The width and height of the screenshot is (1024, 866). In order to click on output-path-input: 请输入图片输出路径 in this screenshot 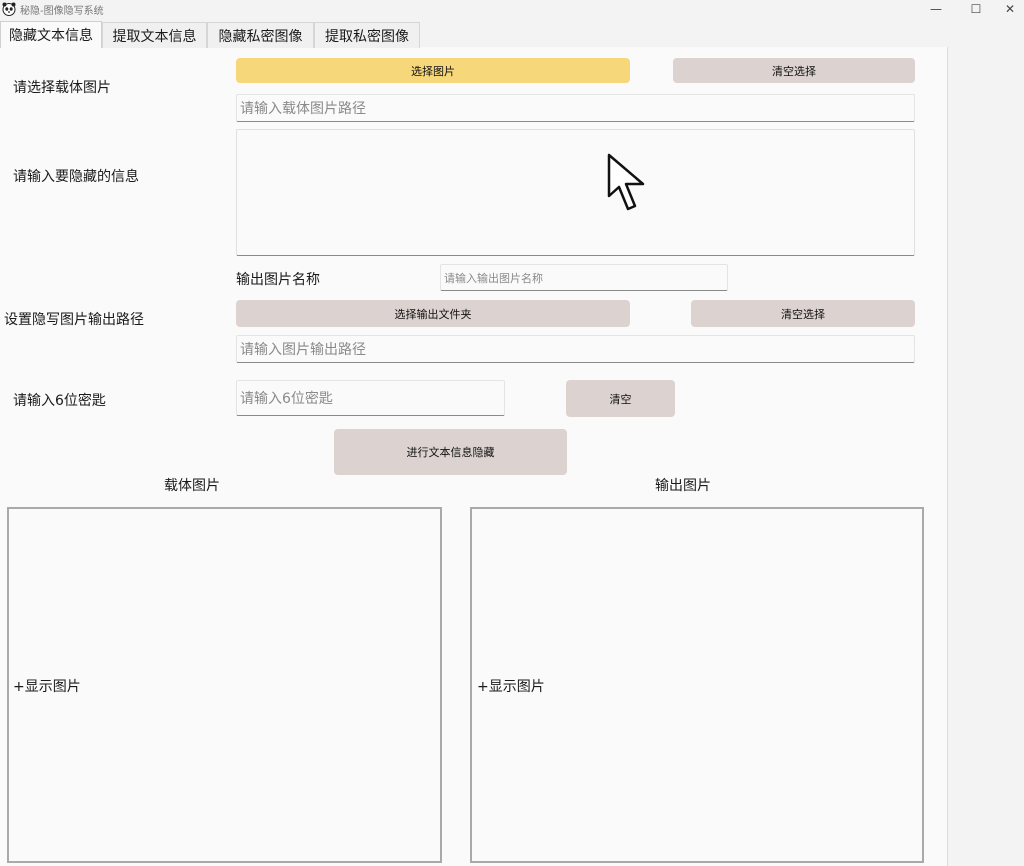, I will do `click(575, 349)`.